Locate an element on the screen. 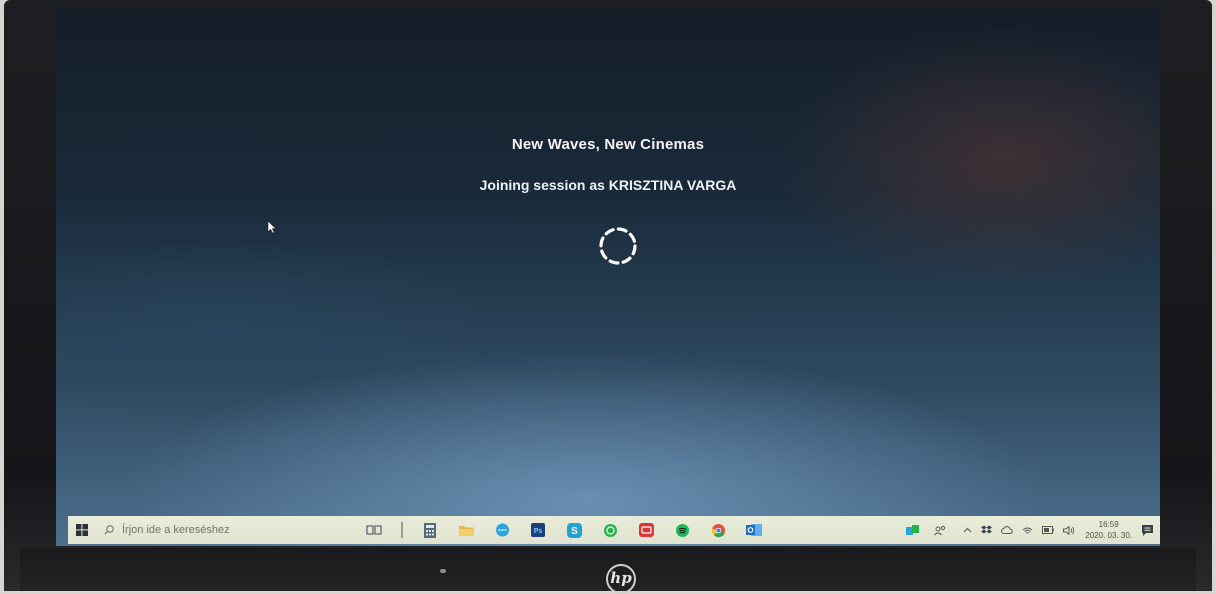  joining-status: Joining session as KRISZTINA VARGA is located at coordinates (608, 185).